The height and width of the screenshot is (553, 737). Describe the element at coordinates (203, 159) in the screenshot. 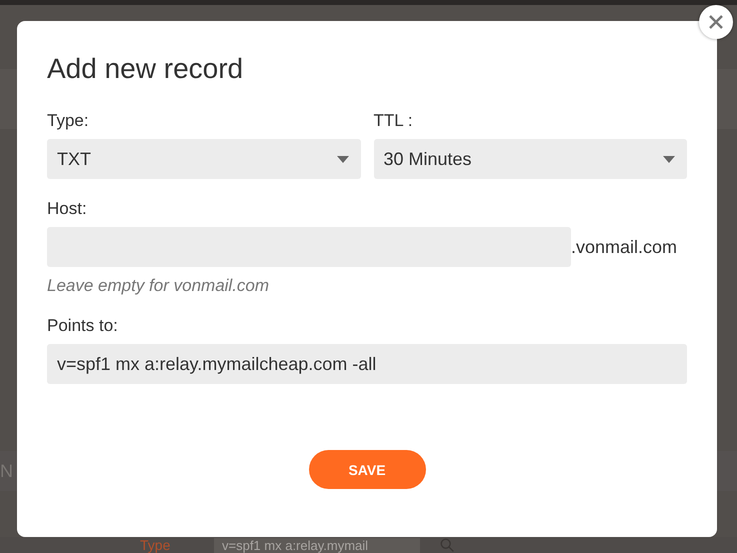

I see `type-select: TXT` at that location.